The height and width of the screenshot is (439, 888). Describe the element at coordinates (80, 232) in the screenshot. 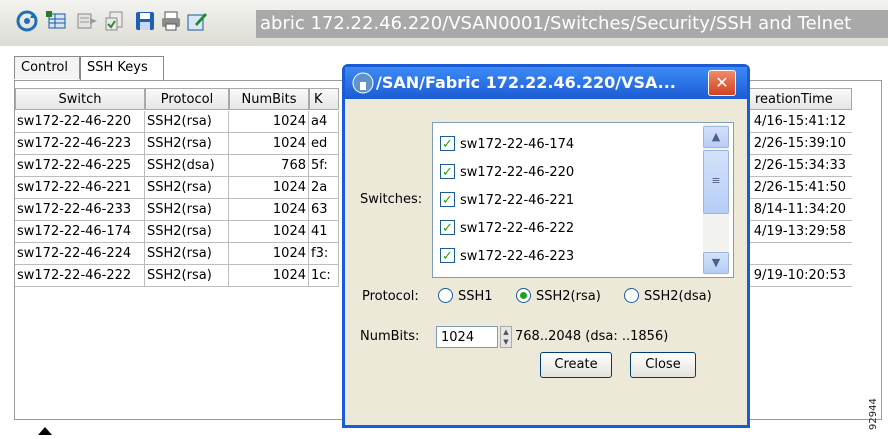

I see `table-cell-switch: sw172-22-46-174` at that location.